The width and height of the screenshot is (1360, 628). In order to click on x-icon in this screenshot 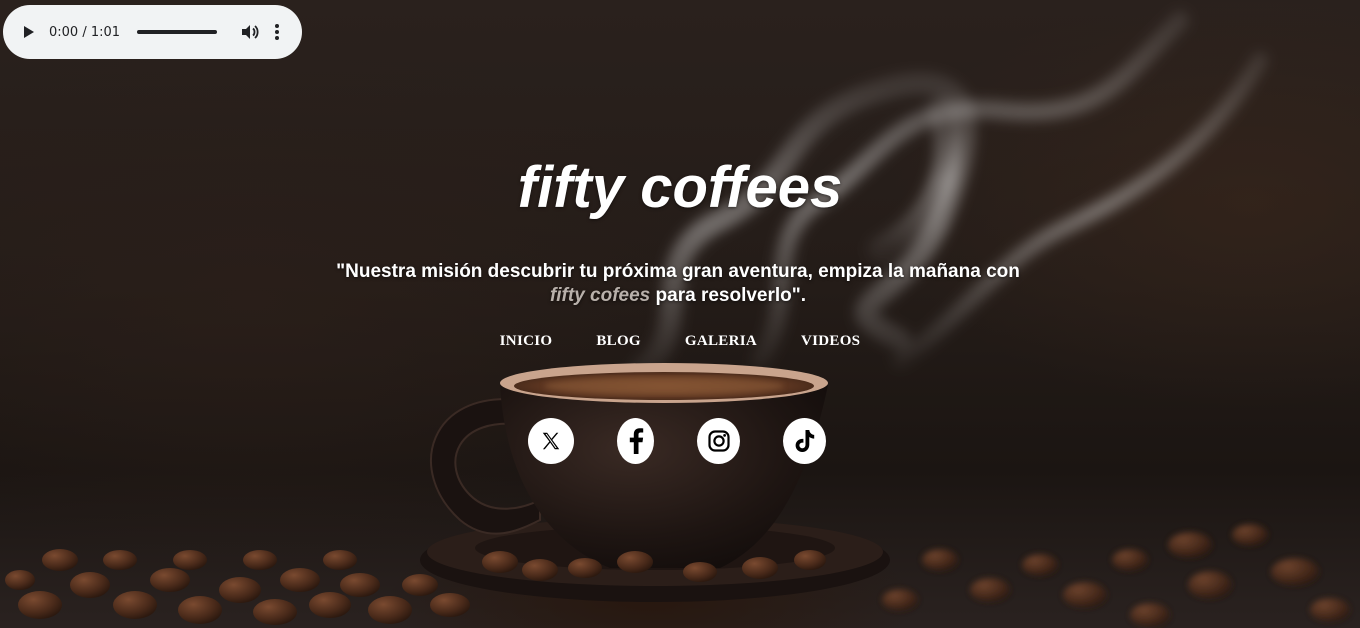, I will do `click(551, 441)`.